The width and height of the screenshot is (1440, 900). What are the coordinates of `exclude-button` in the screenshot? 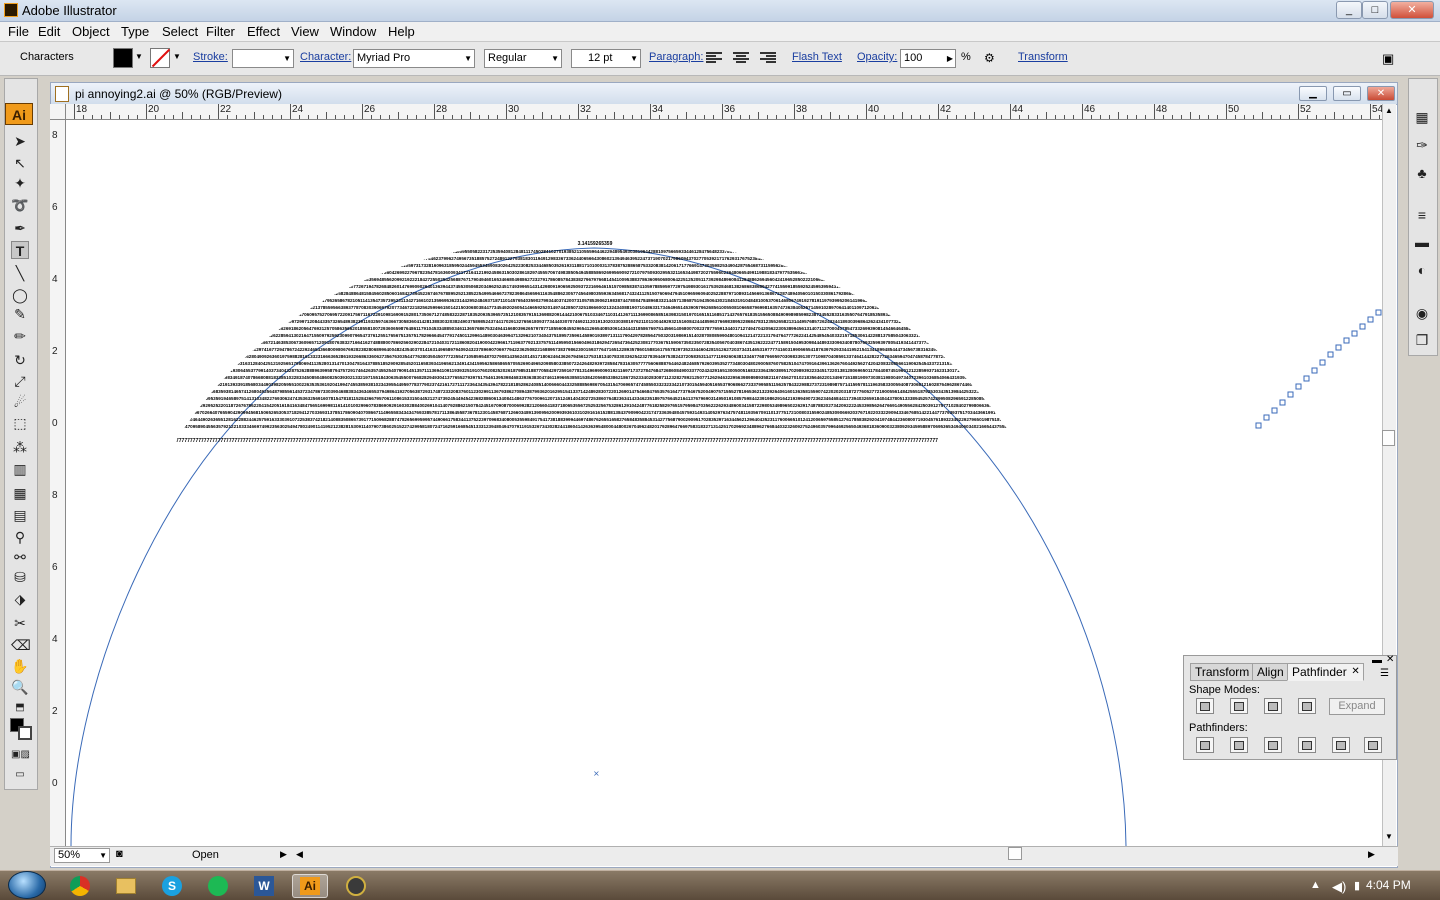 It's located at (1307, 706).